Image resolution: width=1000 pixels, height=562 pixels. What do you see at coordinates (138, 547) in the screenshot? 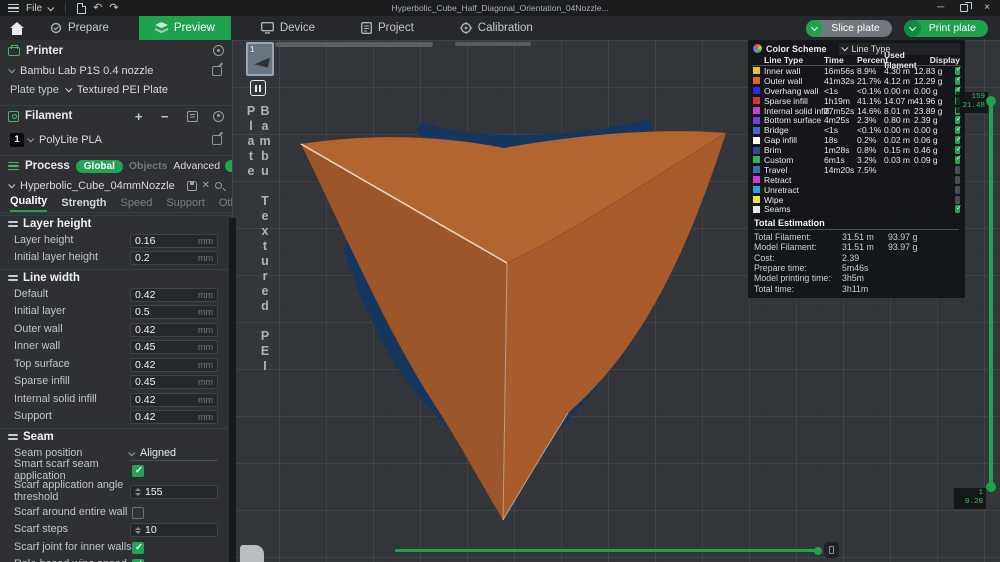
I see `scarf-joint-inner-walls-checkbox` at bounding box center [138, 547].